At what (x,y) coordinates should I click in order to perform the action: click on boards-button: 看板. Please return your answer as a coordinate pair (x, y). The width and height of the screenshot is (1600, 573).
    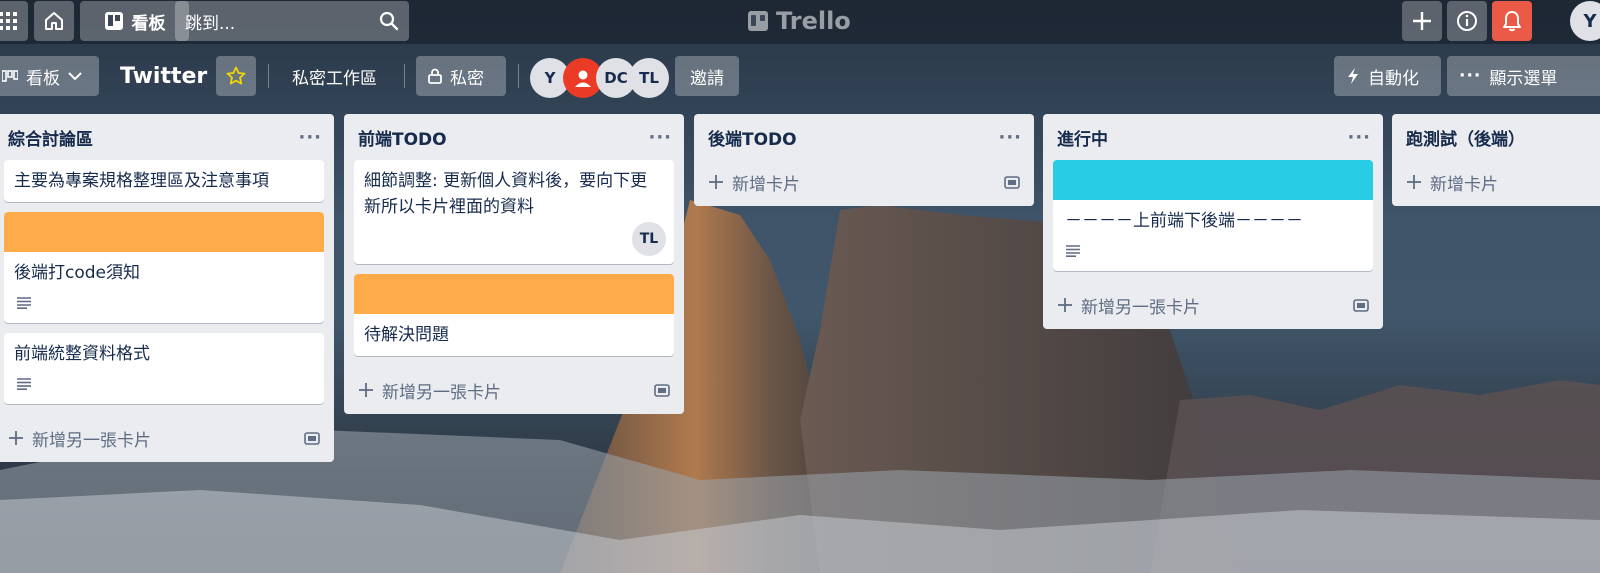
    Looking at the image, I should click on (134, 21).